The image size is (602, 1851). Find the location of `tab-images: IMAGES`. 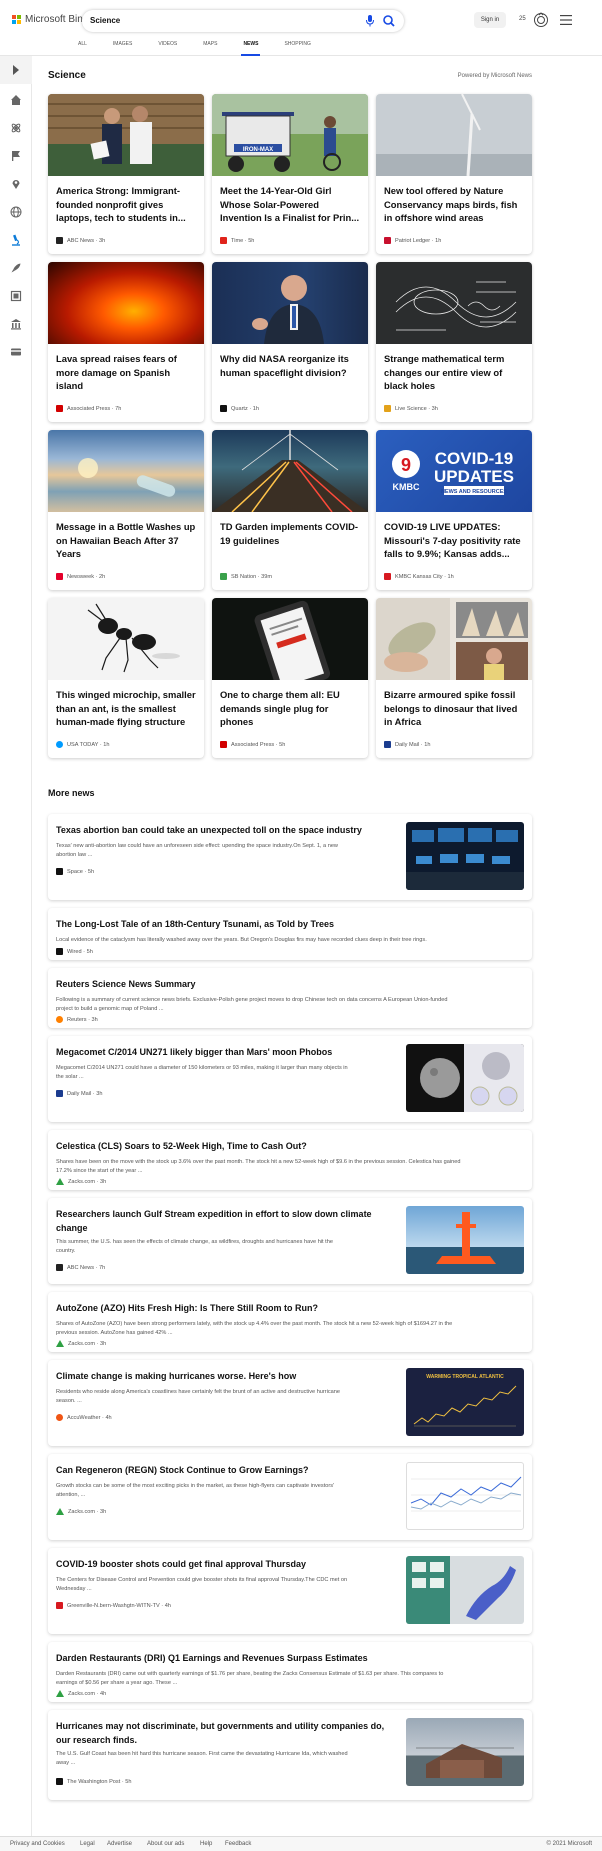

tab-images: IMAGES is located at coordinates (122, 48).